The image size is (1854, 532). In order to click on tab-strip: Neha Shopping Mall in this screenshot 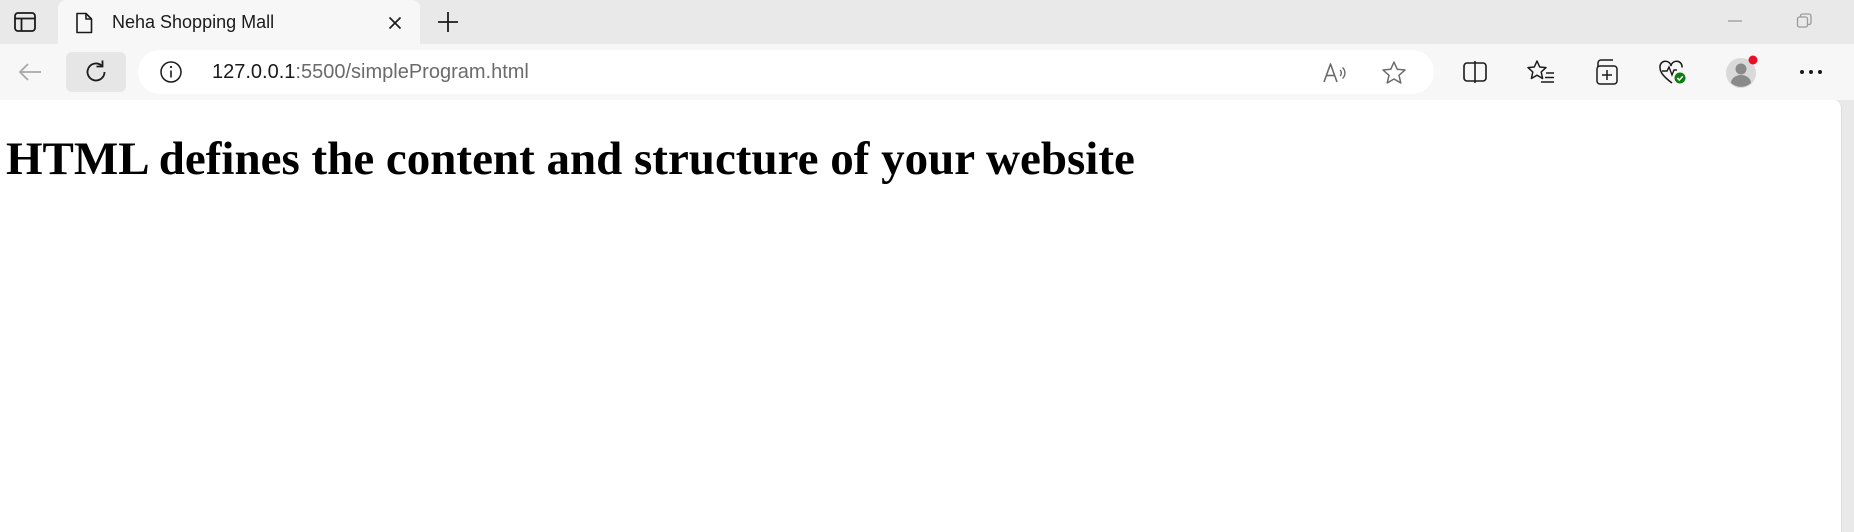, I will do `click(927, 22)`.